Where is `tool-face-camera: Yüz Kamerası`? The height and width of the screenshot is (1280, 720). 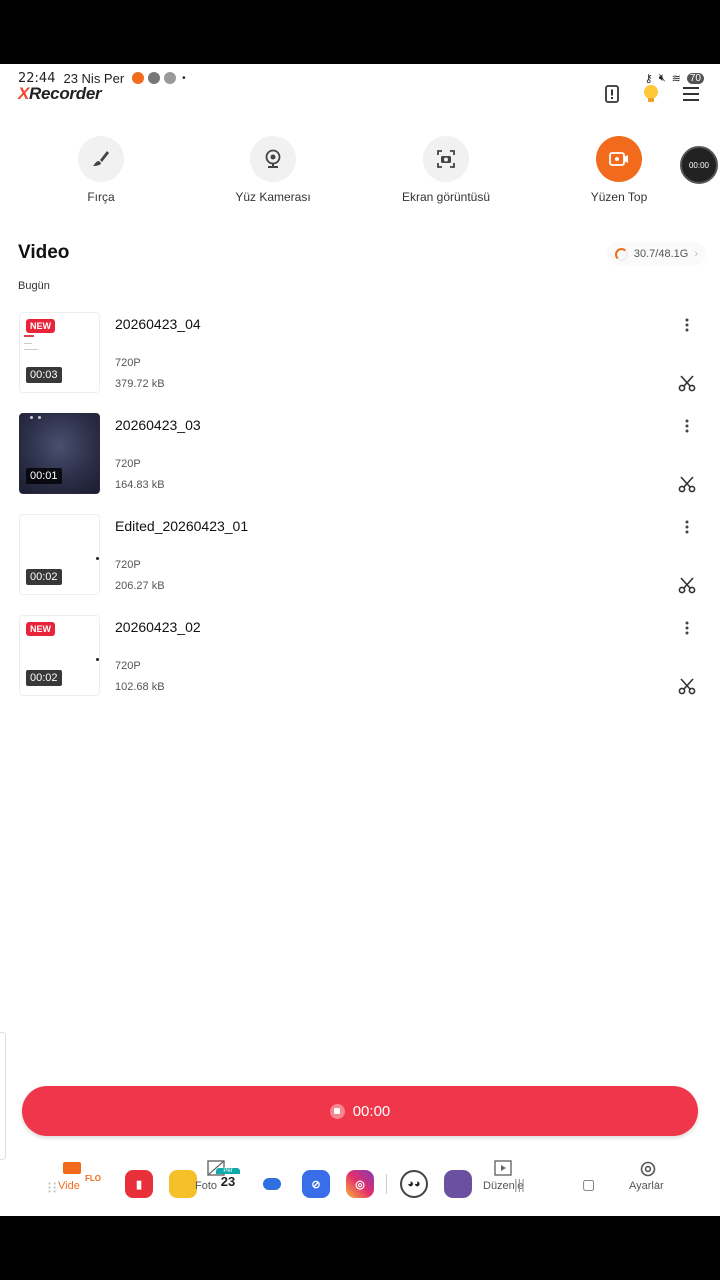 tool-face-camera: Yüz Kamerası is located at coordinates (273, 170).